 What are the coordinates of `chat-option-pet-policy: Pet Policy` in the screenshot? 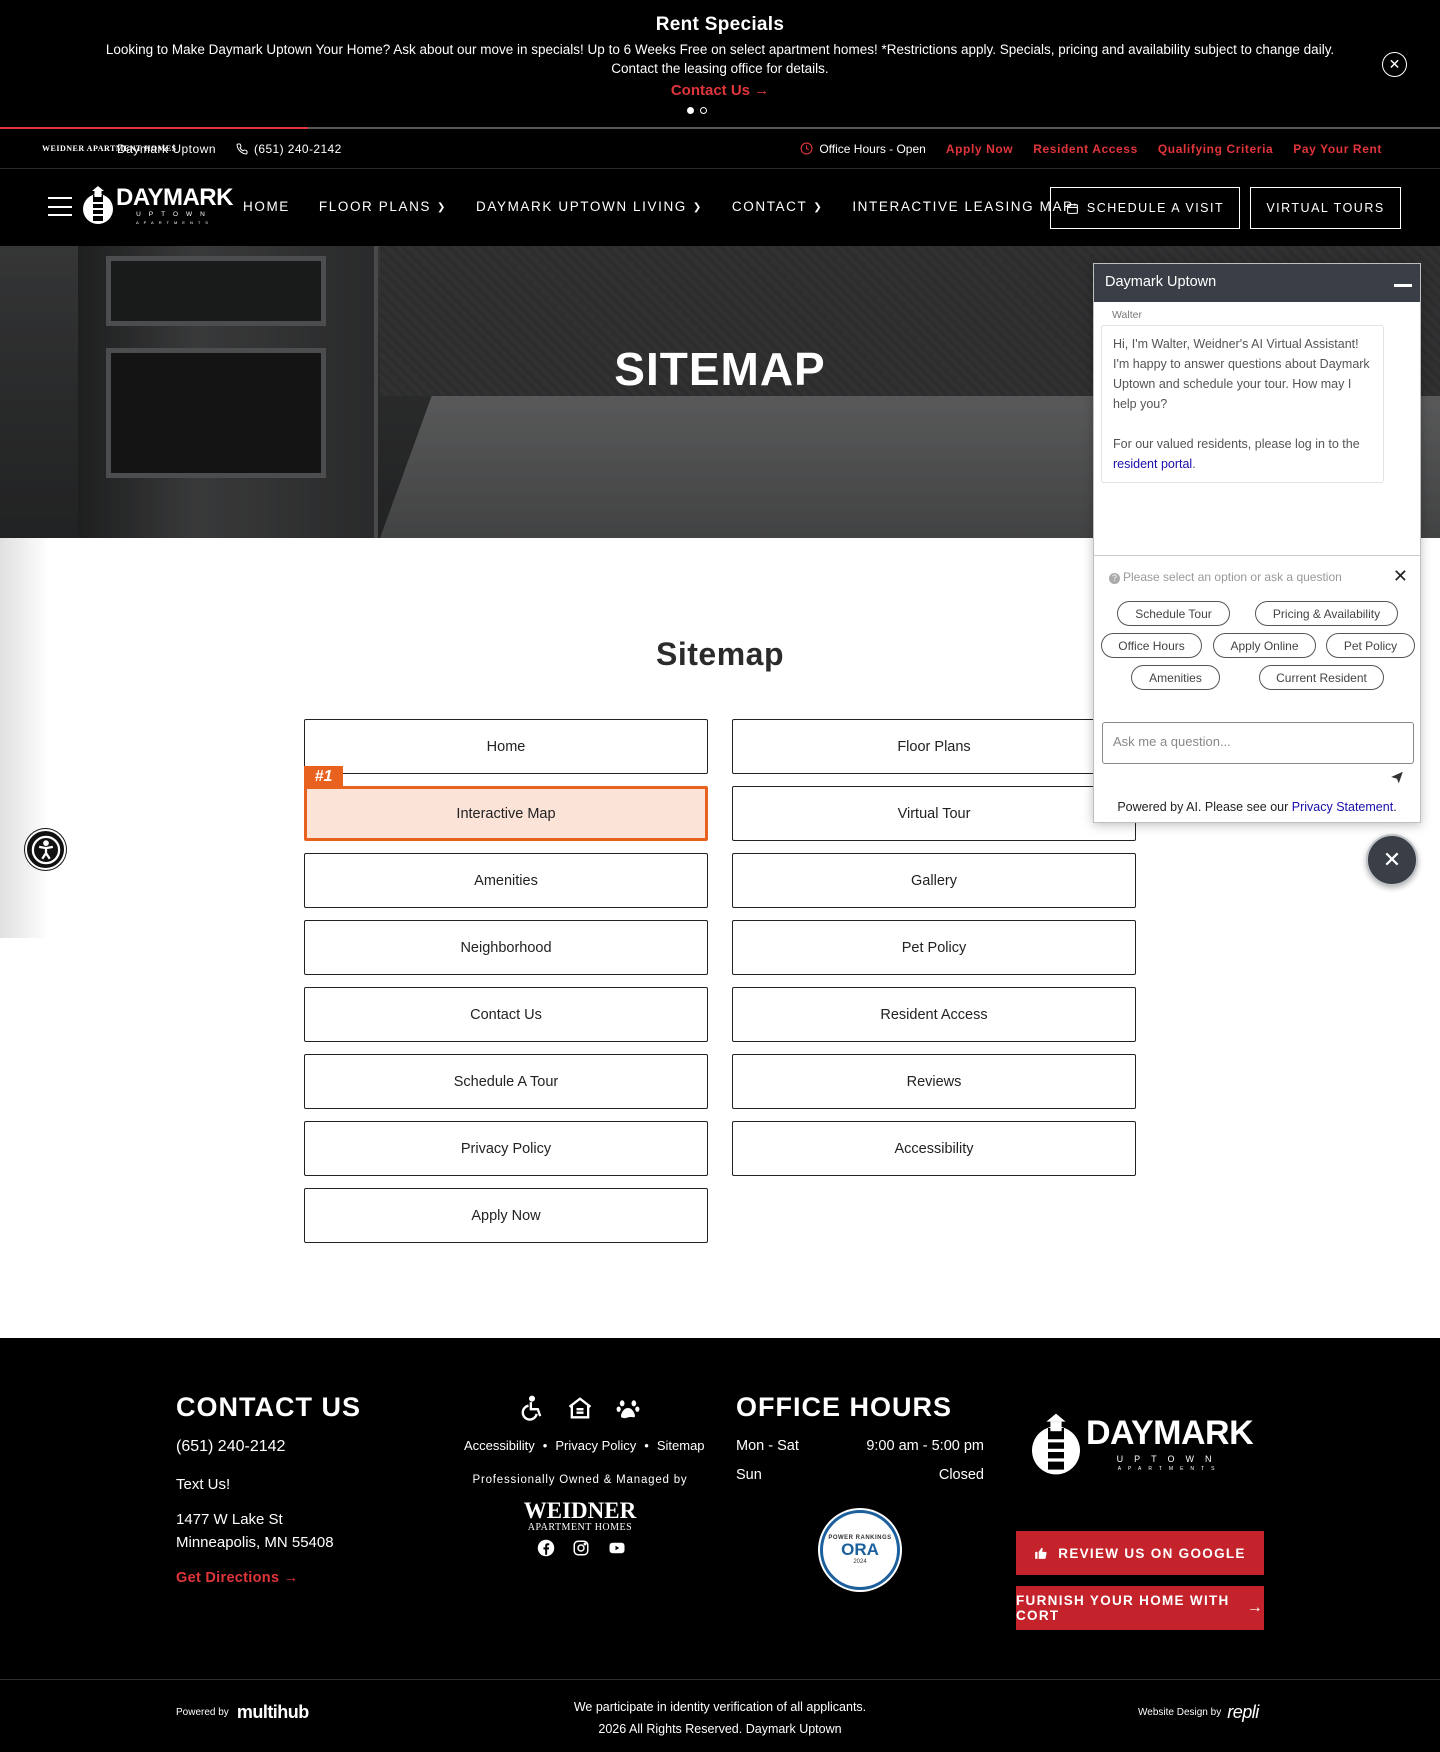 It's located at (1370, 645).